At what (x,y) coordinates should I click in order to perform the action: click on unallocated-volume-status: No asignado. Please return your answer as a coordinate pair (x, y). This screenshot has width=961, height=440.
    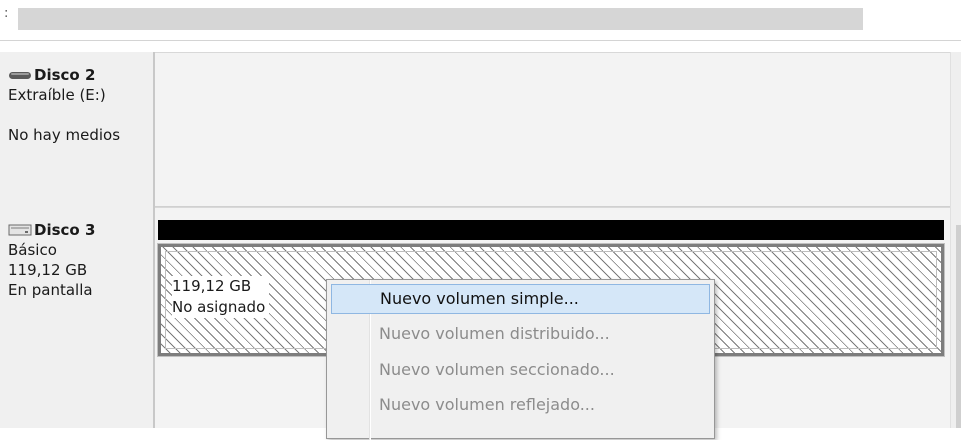
    Looking at the image, I should click on (219, 307).